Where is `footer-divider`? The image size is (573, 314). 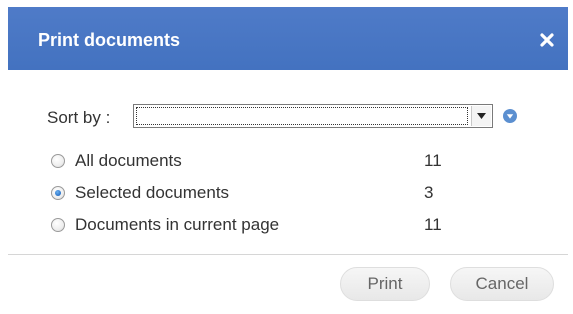 footer-divider is located at coordinates (288, 254).